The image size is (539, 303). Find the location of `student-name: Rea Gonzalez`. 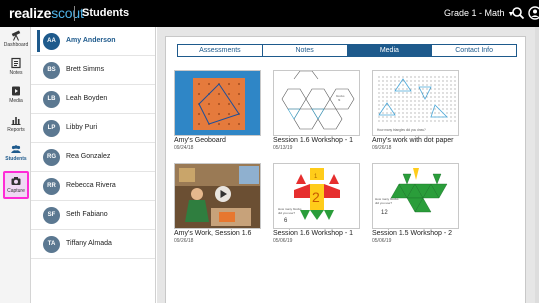

student-name: Rea Gonzalez is located at coordinates (88, 156).